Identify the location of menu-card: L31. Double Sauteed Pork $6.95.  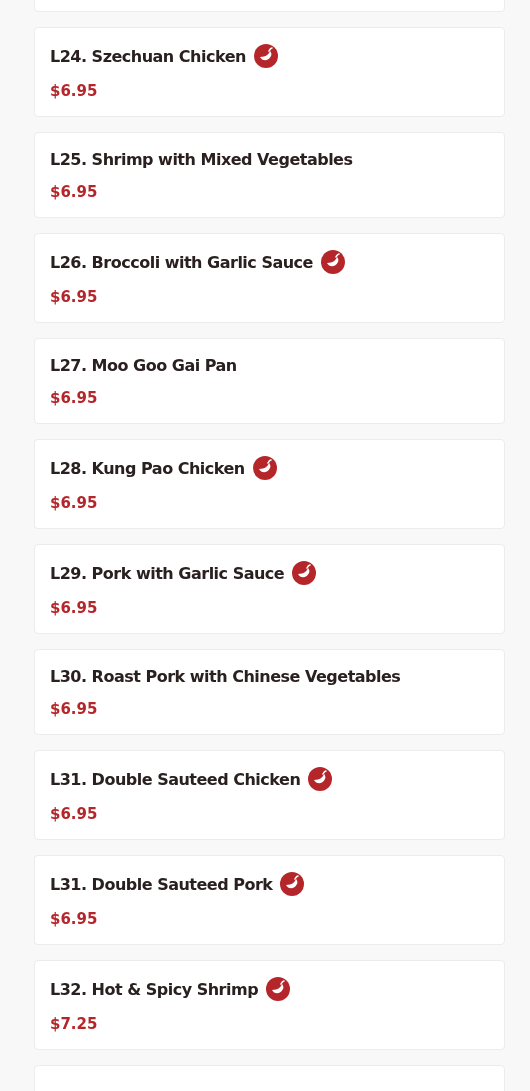
(269, 900).